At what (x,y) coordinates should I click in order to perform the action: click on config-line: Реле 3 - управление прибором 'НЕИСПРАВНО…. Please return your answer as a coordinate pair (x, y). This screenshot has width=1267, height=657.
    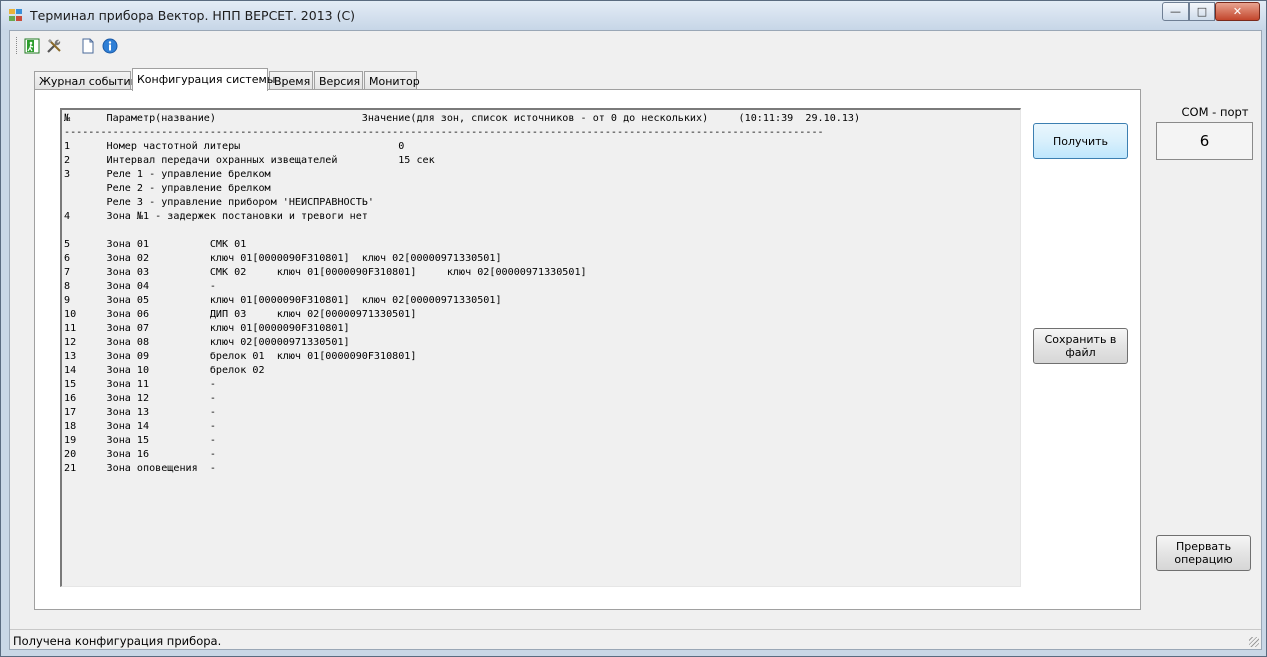
    Looking at the image, I should click on (219, 202).